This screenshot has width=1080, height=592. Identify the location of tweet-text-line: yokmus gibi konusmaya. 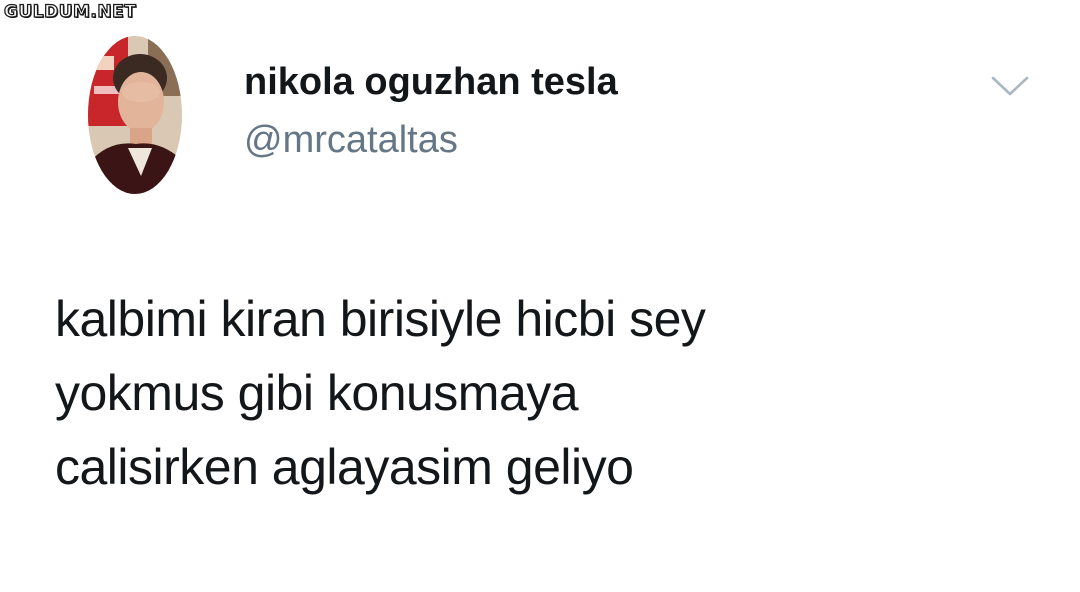
(317, 393).